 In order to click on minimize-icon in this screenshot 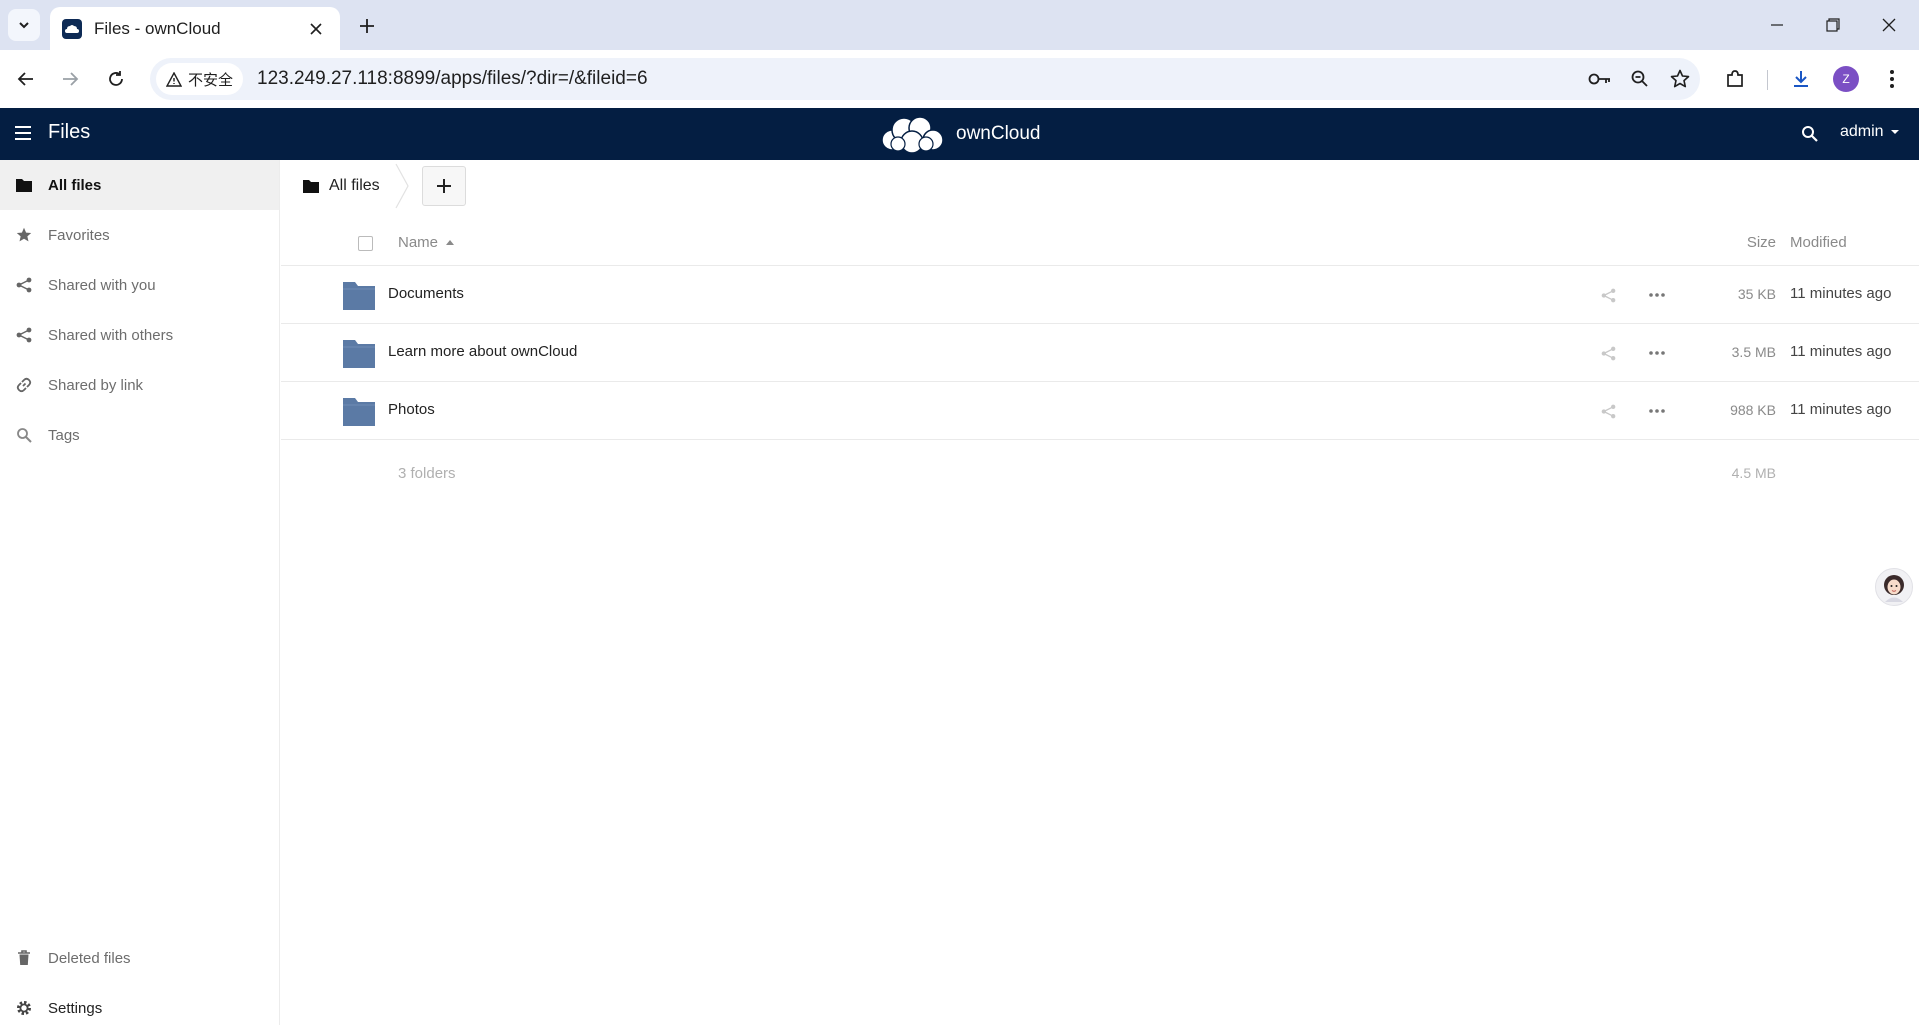, I will do `click(1777, 25)`.